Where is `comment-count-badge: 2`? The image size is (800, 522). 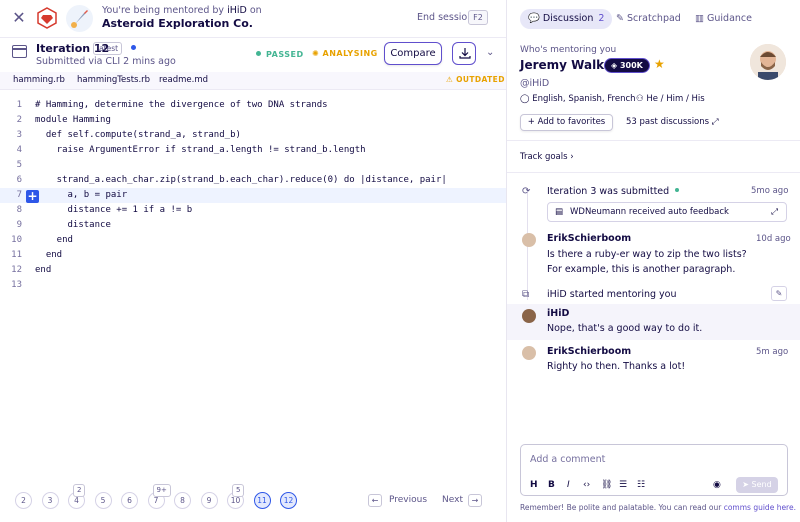 comment-count-badge: 2 is located at coordinates (79, 490).